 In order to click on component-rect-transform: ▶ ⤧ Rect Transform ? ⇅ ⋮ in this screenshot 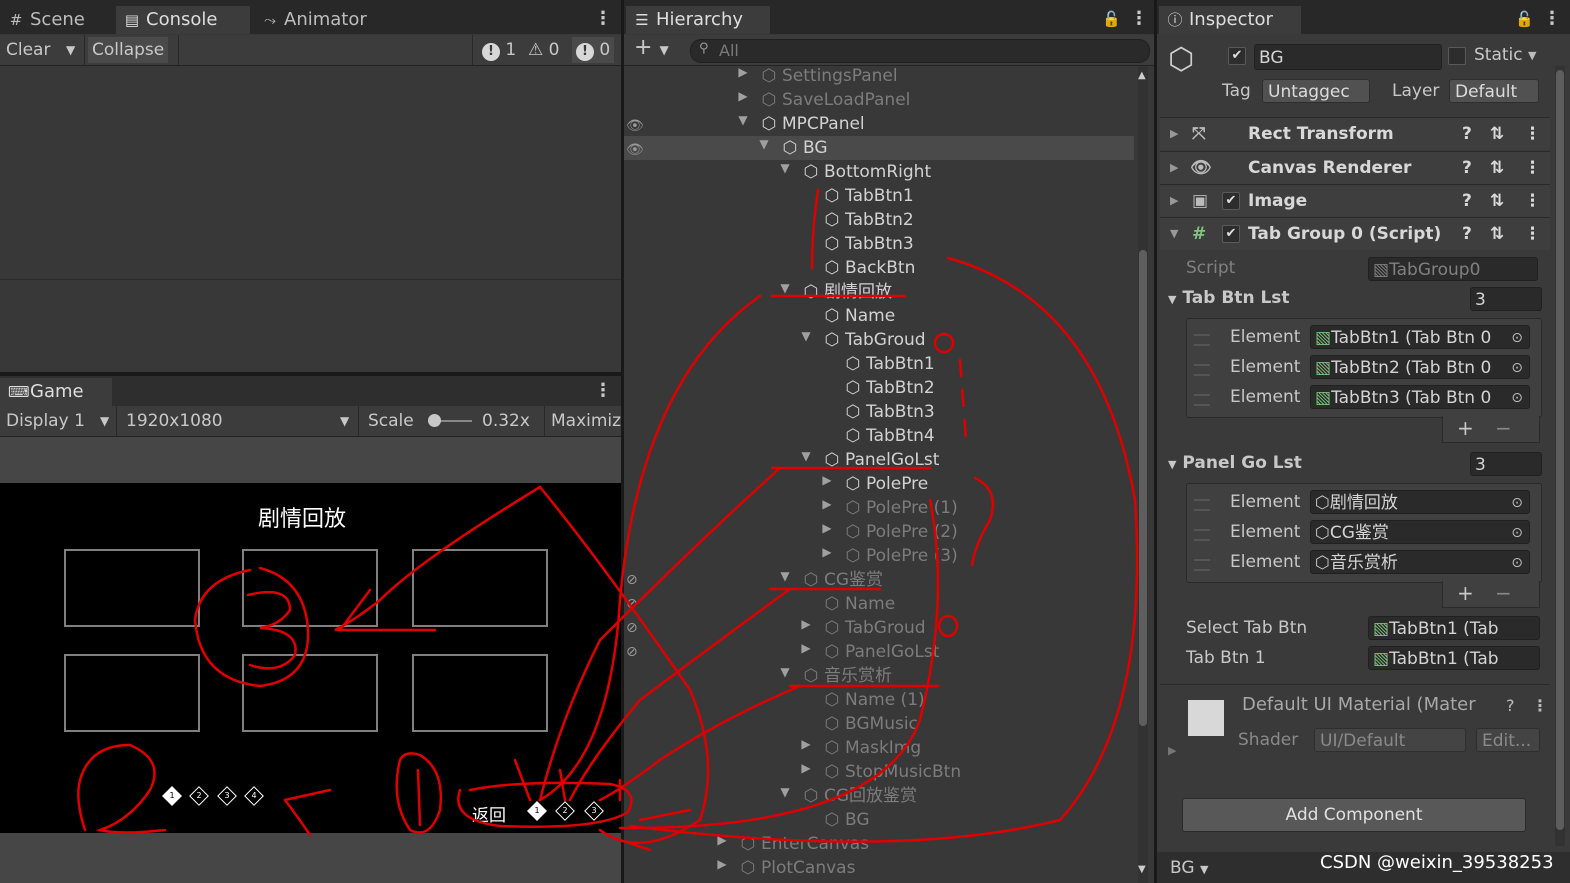, I will do `click(1355, 133)`.